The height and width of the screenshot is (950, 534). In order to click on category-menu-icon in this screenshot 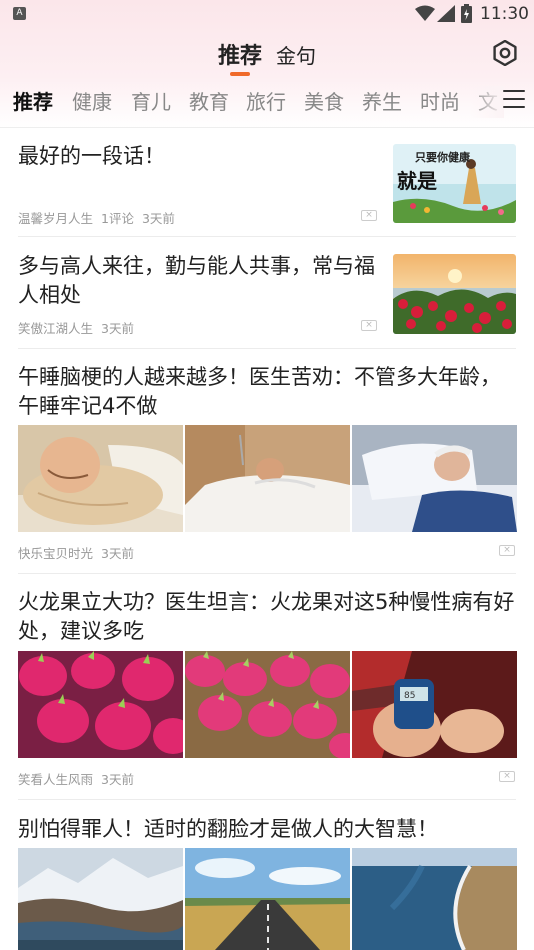, I will do `click(514, 99)`.